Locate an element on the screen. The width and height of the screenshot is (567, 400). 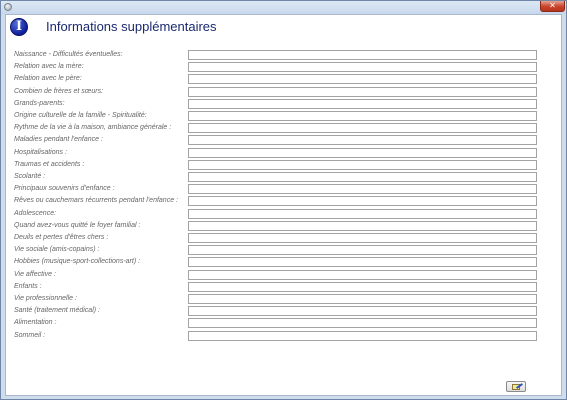
field-input-maladies-enfance is located at coordinates (362, 140).